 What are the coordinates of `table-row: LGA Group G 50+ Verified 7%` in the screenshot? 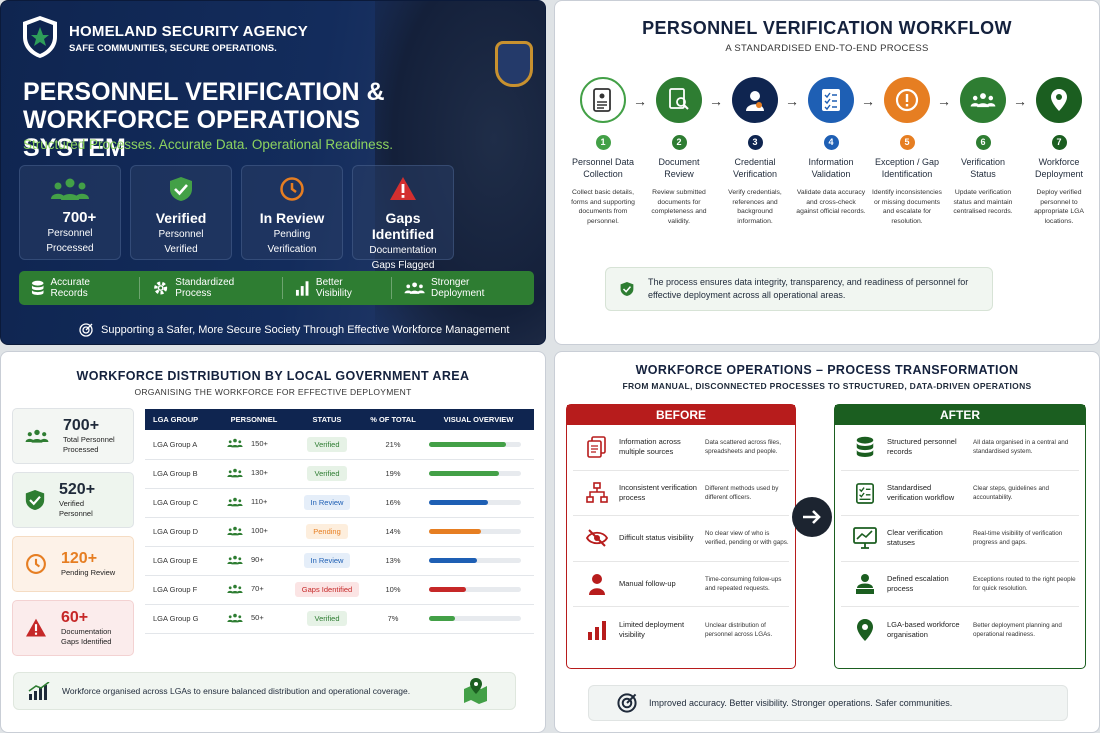 It's located at (339, 619).